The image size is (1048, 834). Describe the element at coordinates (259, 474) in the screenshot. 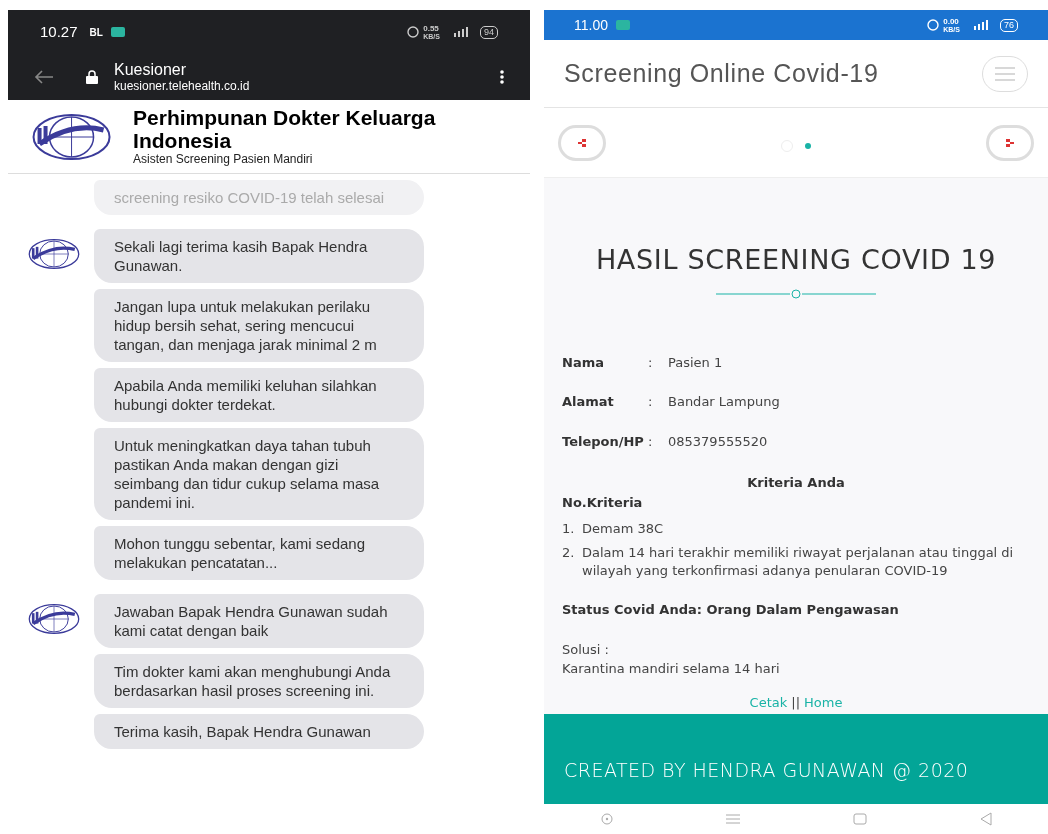

I see `chat-message: Untuk meningkatkan daya tahan tubuh pastikan Anda makan dengan gizi seimbang dan tidur cukup selama masa pandemi ini.` at that location.